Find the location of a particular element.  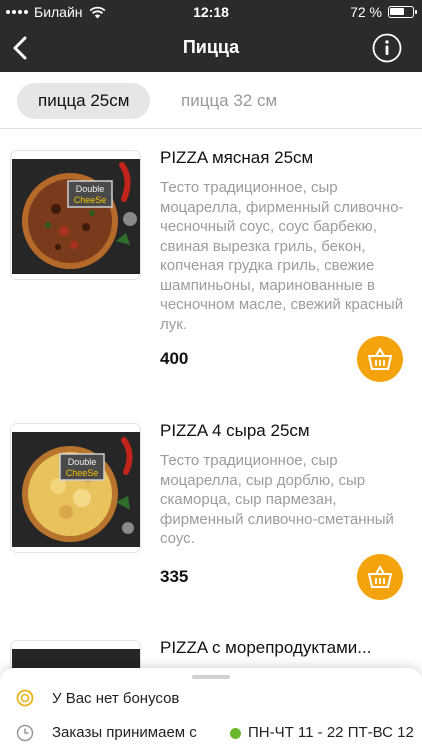

tab-pizza-32: пицца 32 см is located at coordinates (229, 101).